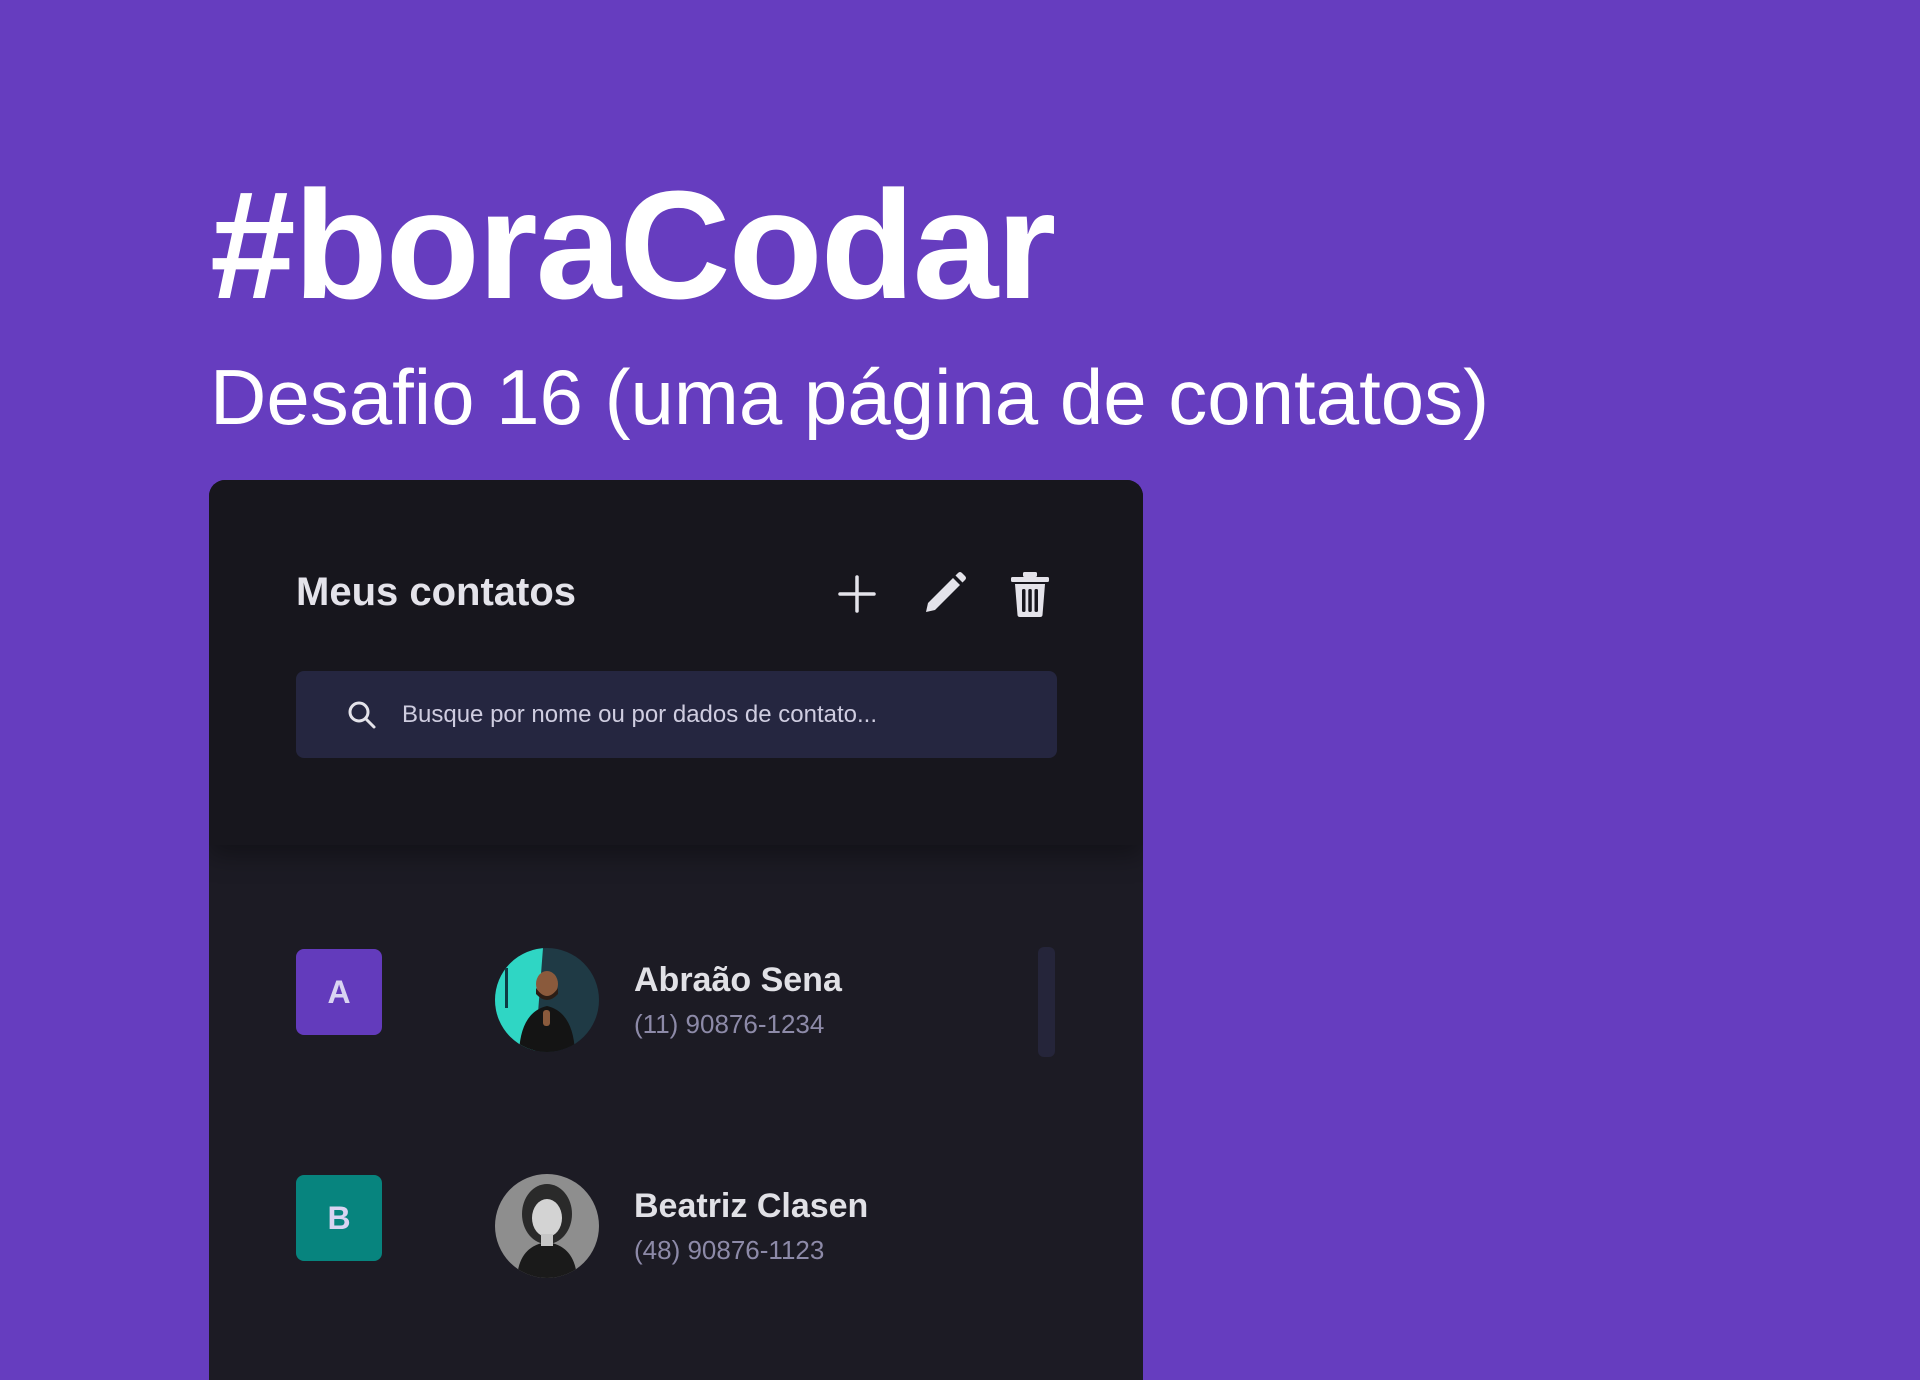  I want to click on trash-icon, so click(1030, 594).